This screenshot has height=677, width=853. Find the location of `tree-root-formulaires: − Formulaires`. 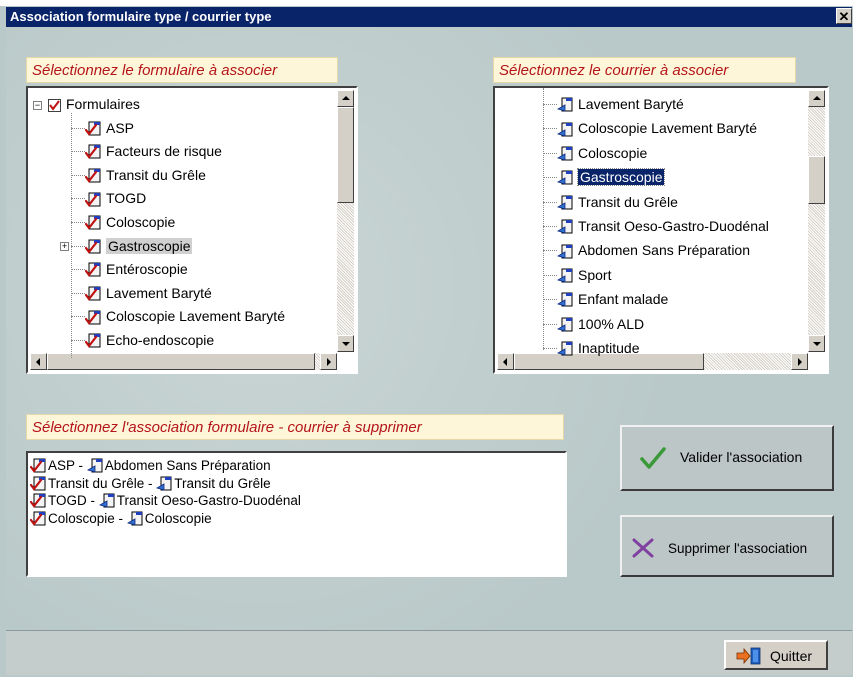

tree-root-formulaires: − Formulaires is located at coordinates (86, 104).